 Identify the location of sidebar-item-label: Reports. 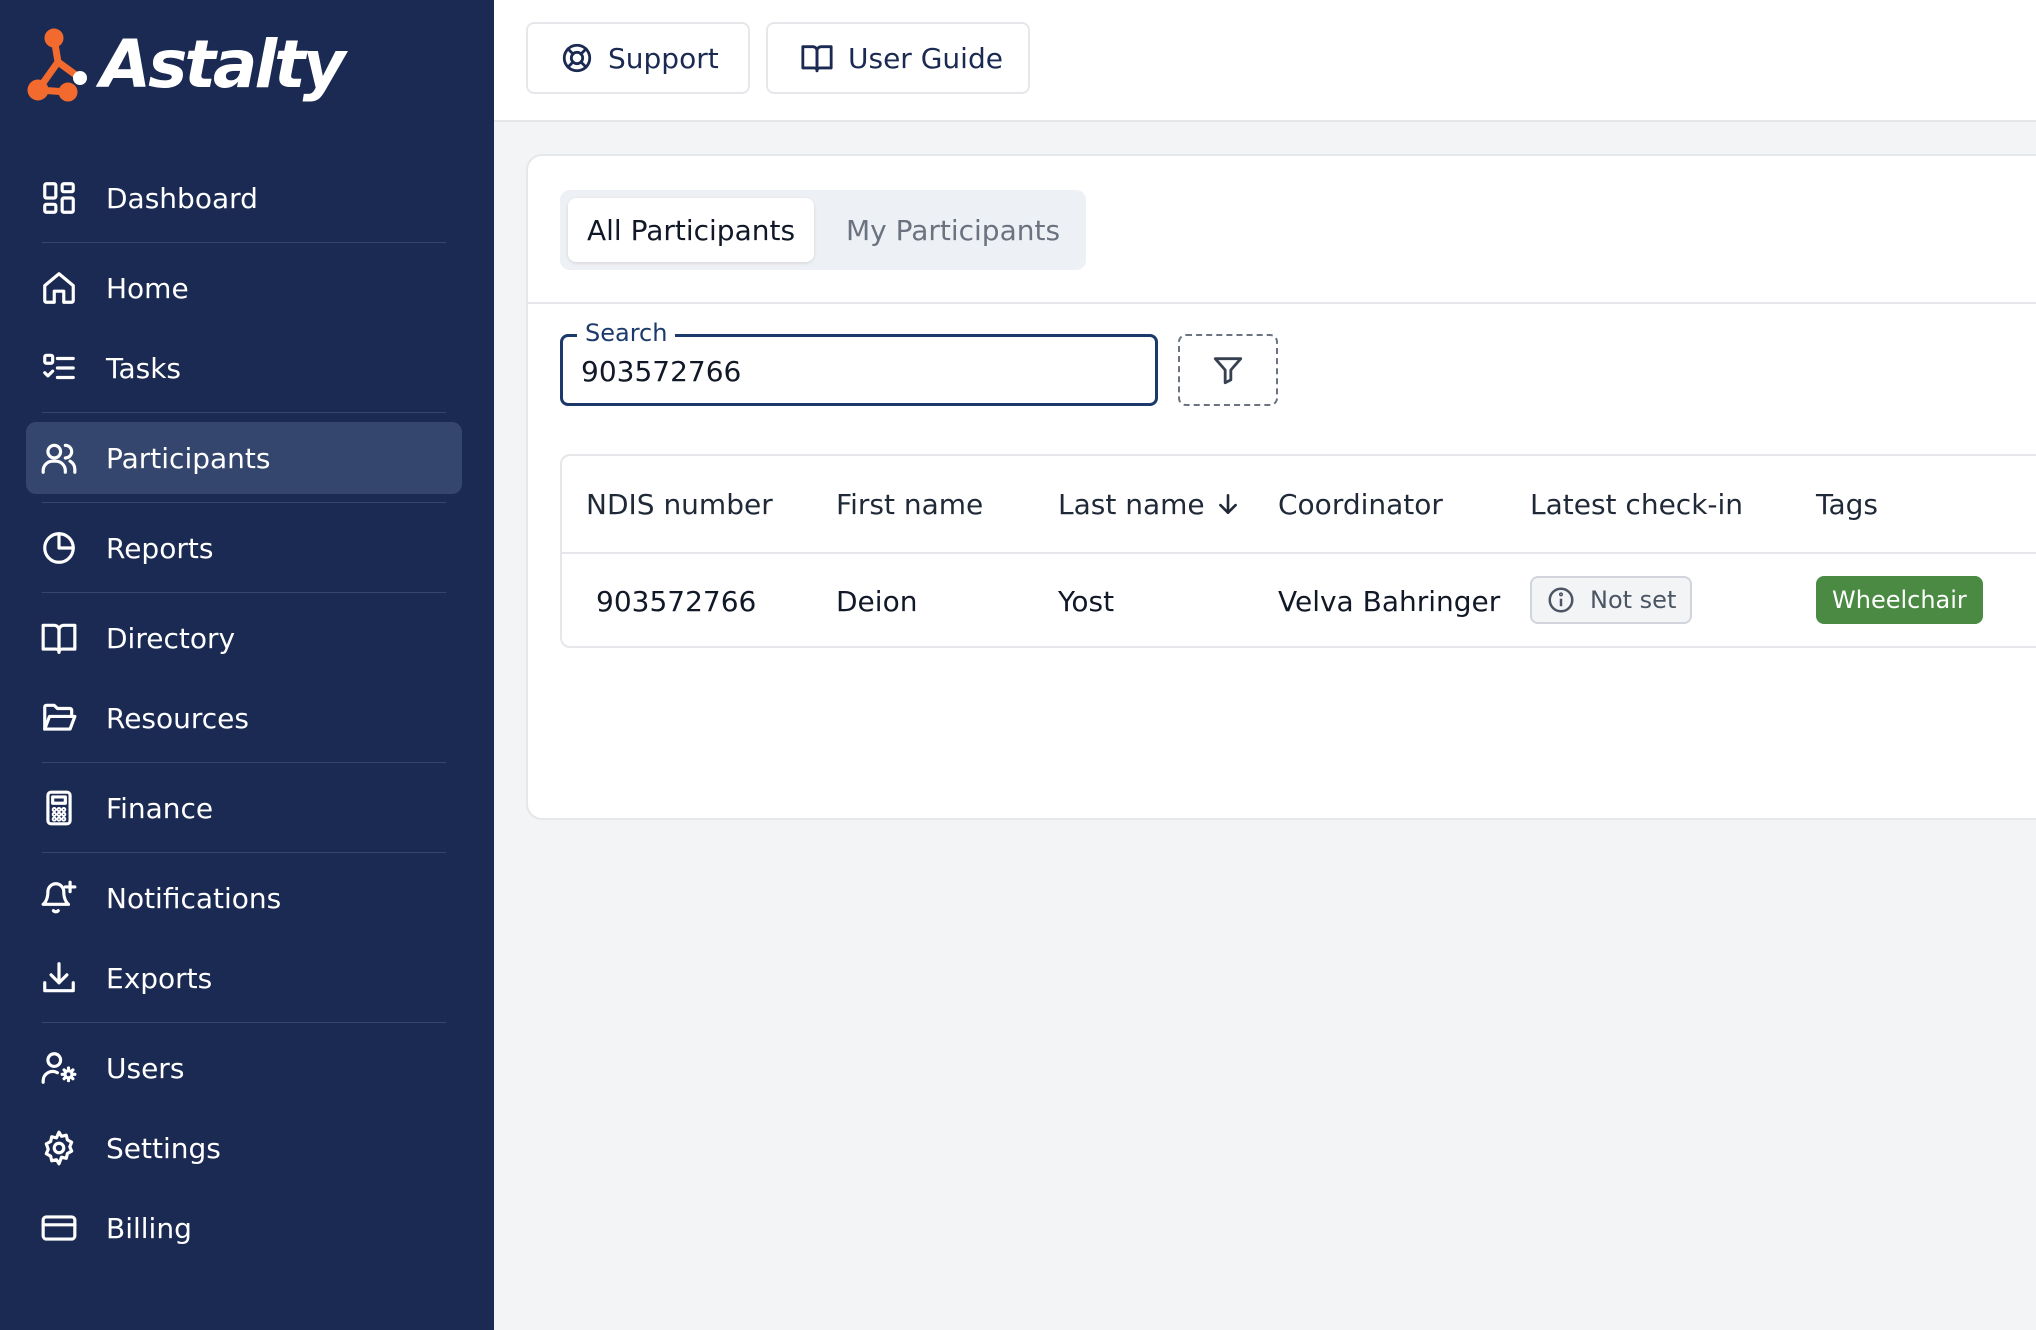
(160, 548).